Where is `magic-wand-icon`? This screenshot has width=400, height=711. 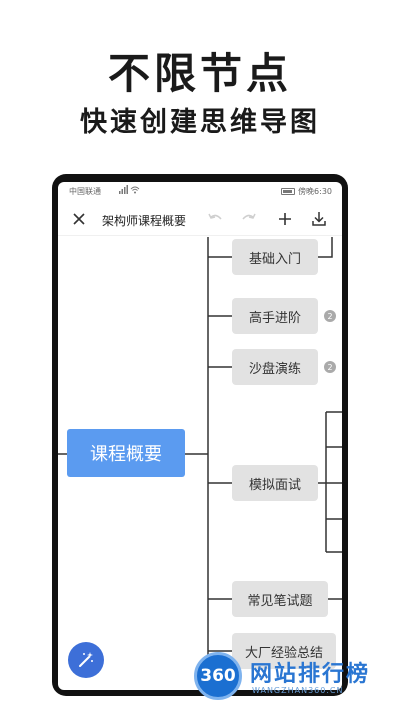
magic-wand-icon is located at coordinates (86, 659).